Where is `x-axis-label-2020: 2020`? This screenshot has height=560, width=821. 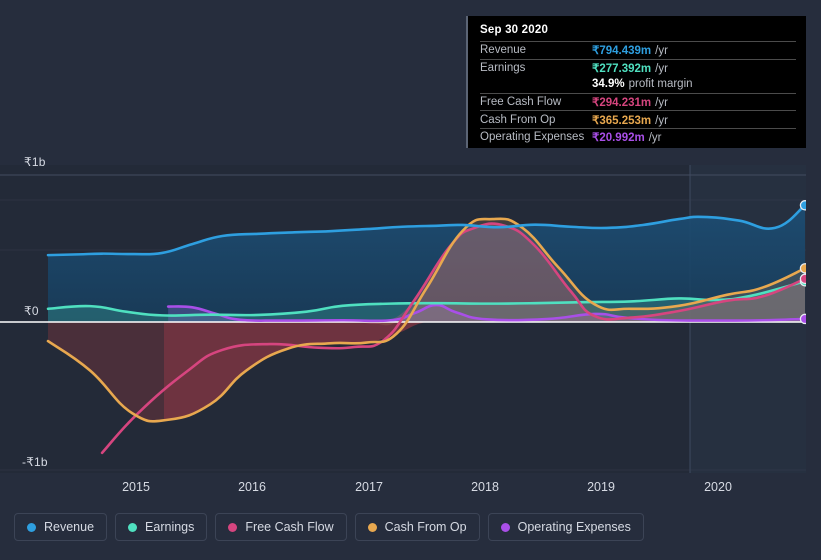
x-axis-label-2020: 2020 is located at coordinates (718, 487).